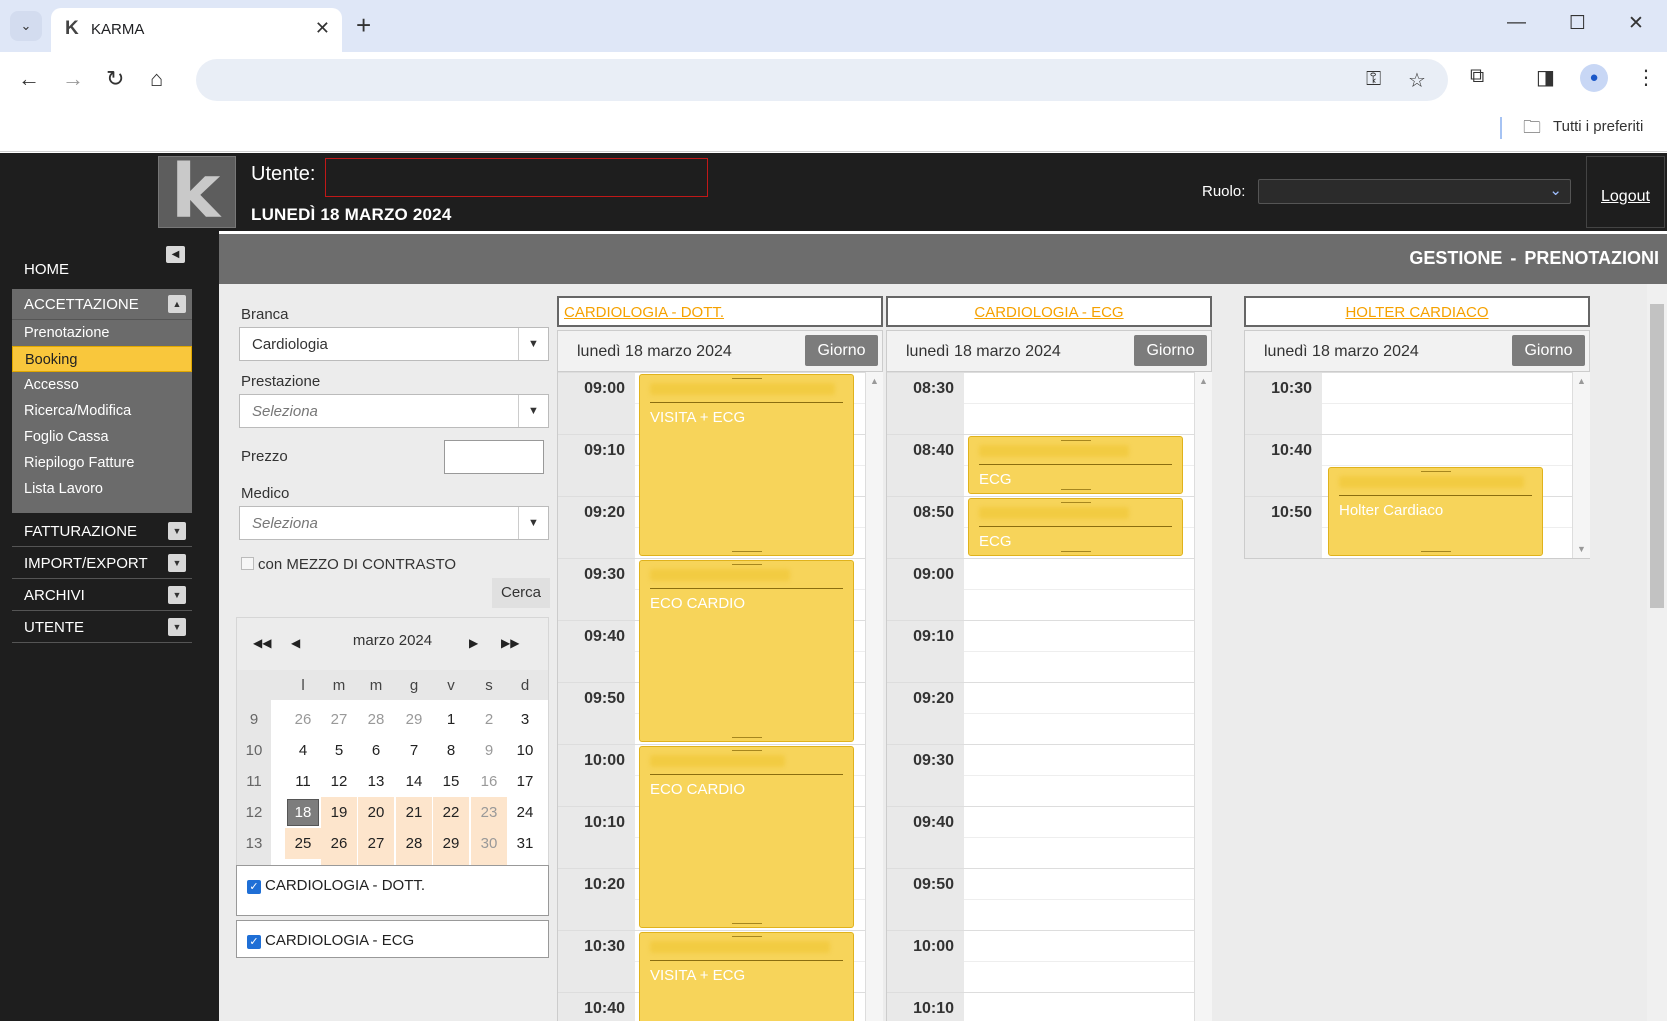 The height and width of the screenshot is (1021, 1667). Describe the element at coordinates (102, 489) in the screenshot. I see `submenu-lista-lavoro: Lista Lavoro` at that location.